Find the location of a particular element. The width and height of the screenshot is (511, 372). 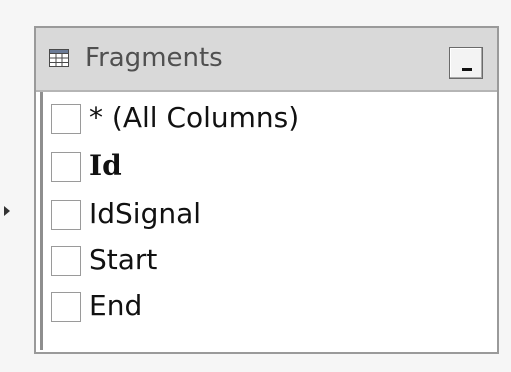

column-row-all: * (All Columns) is located at coordinates (261, 118).